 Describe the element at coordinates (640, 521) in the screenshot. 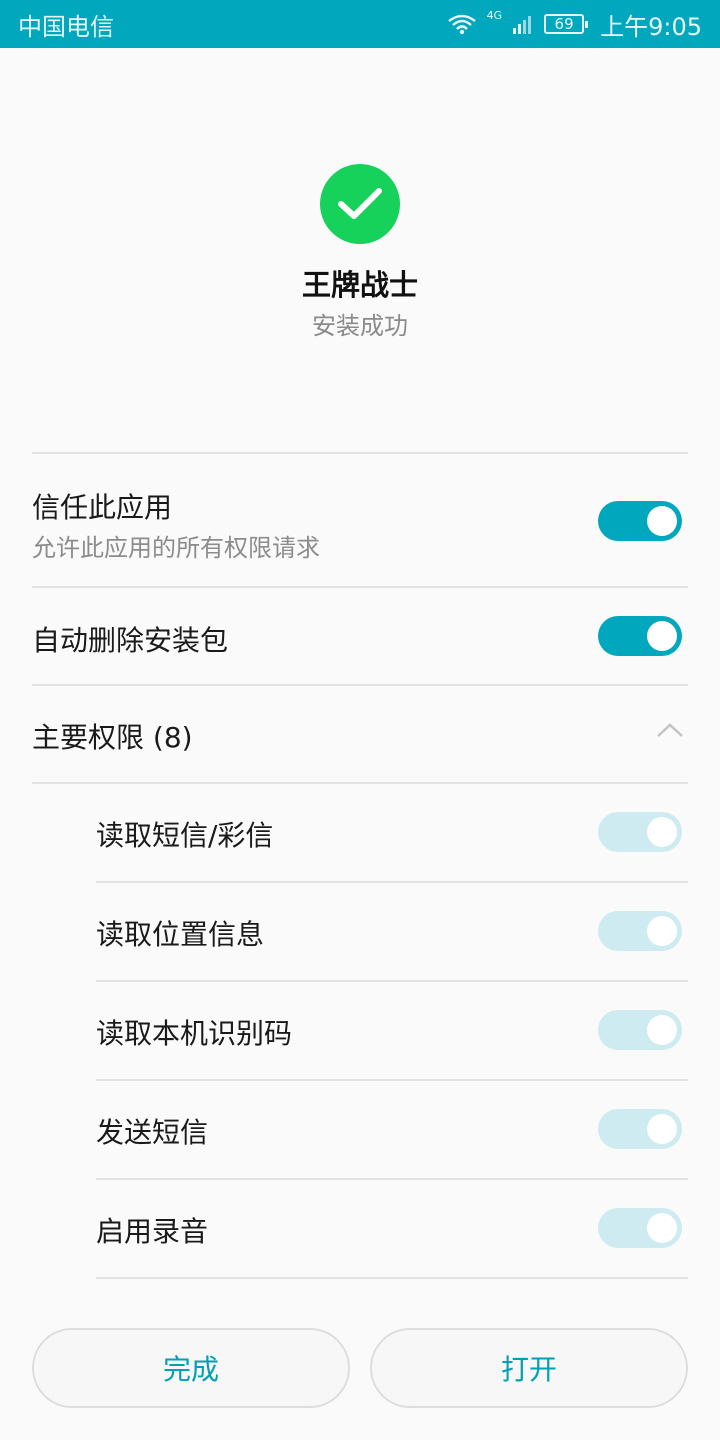

I see `trust-app-toggle` at that location.